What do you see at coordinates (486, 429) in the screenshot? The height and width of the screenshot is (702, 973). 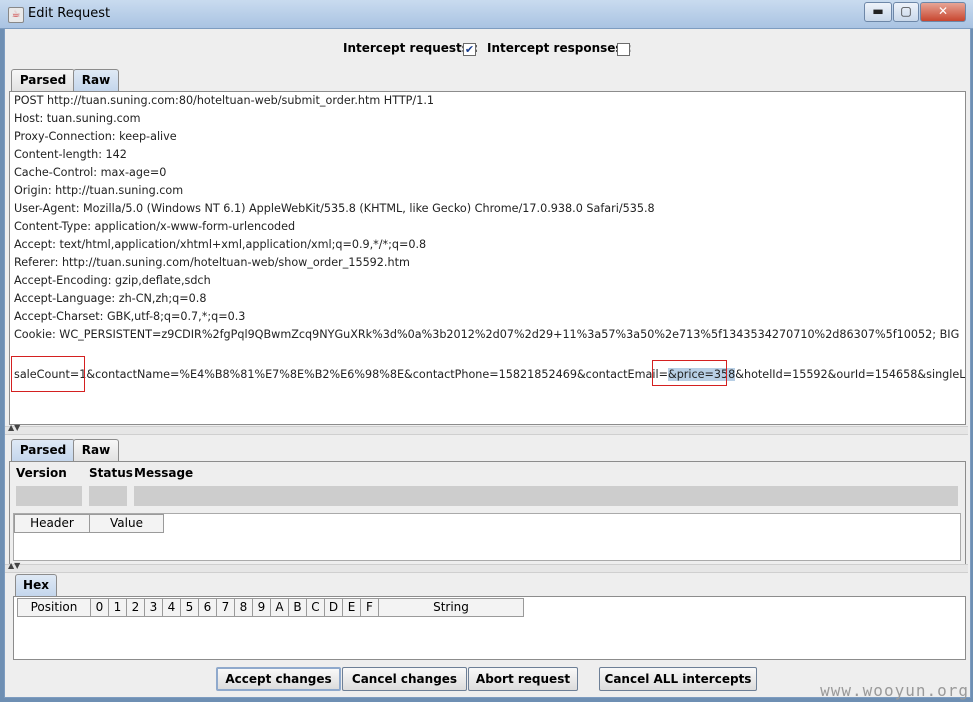 I see `request-response-splitter: ▲▼` at bounding box center [486, 429].